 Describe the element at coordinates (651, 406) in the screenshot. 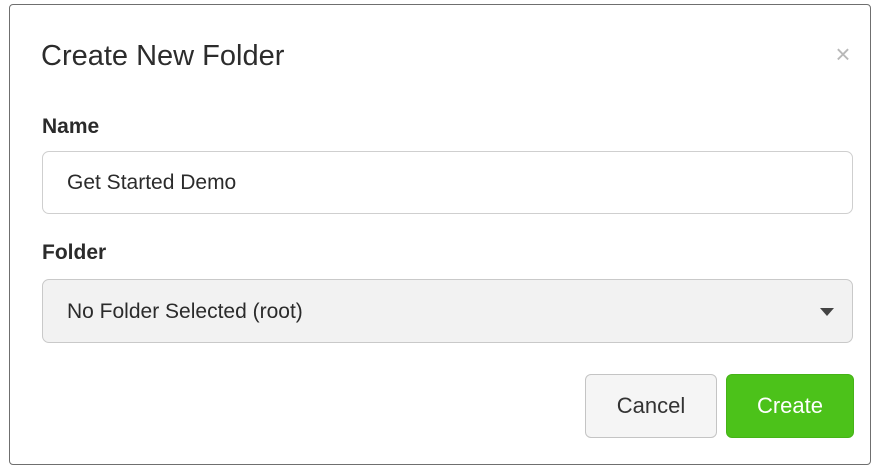

I see `cancel-button: Cancel` at that location.